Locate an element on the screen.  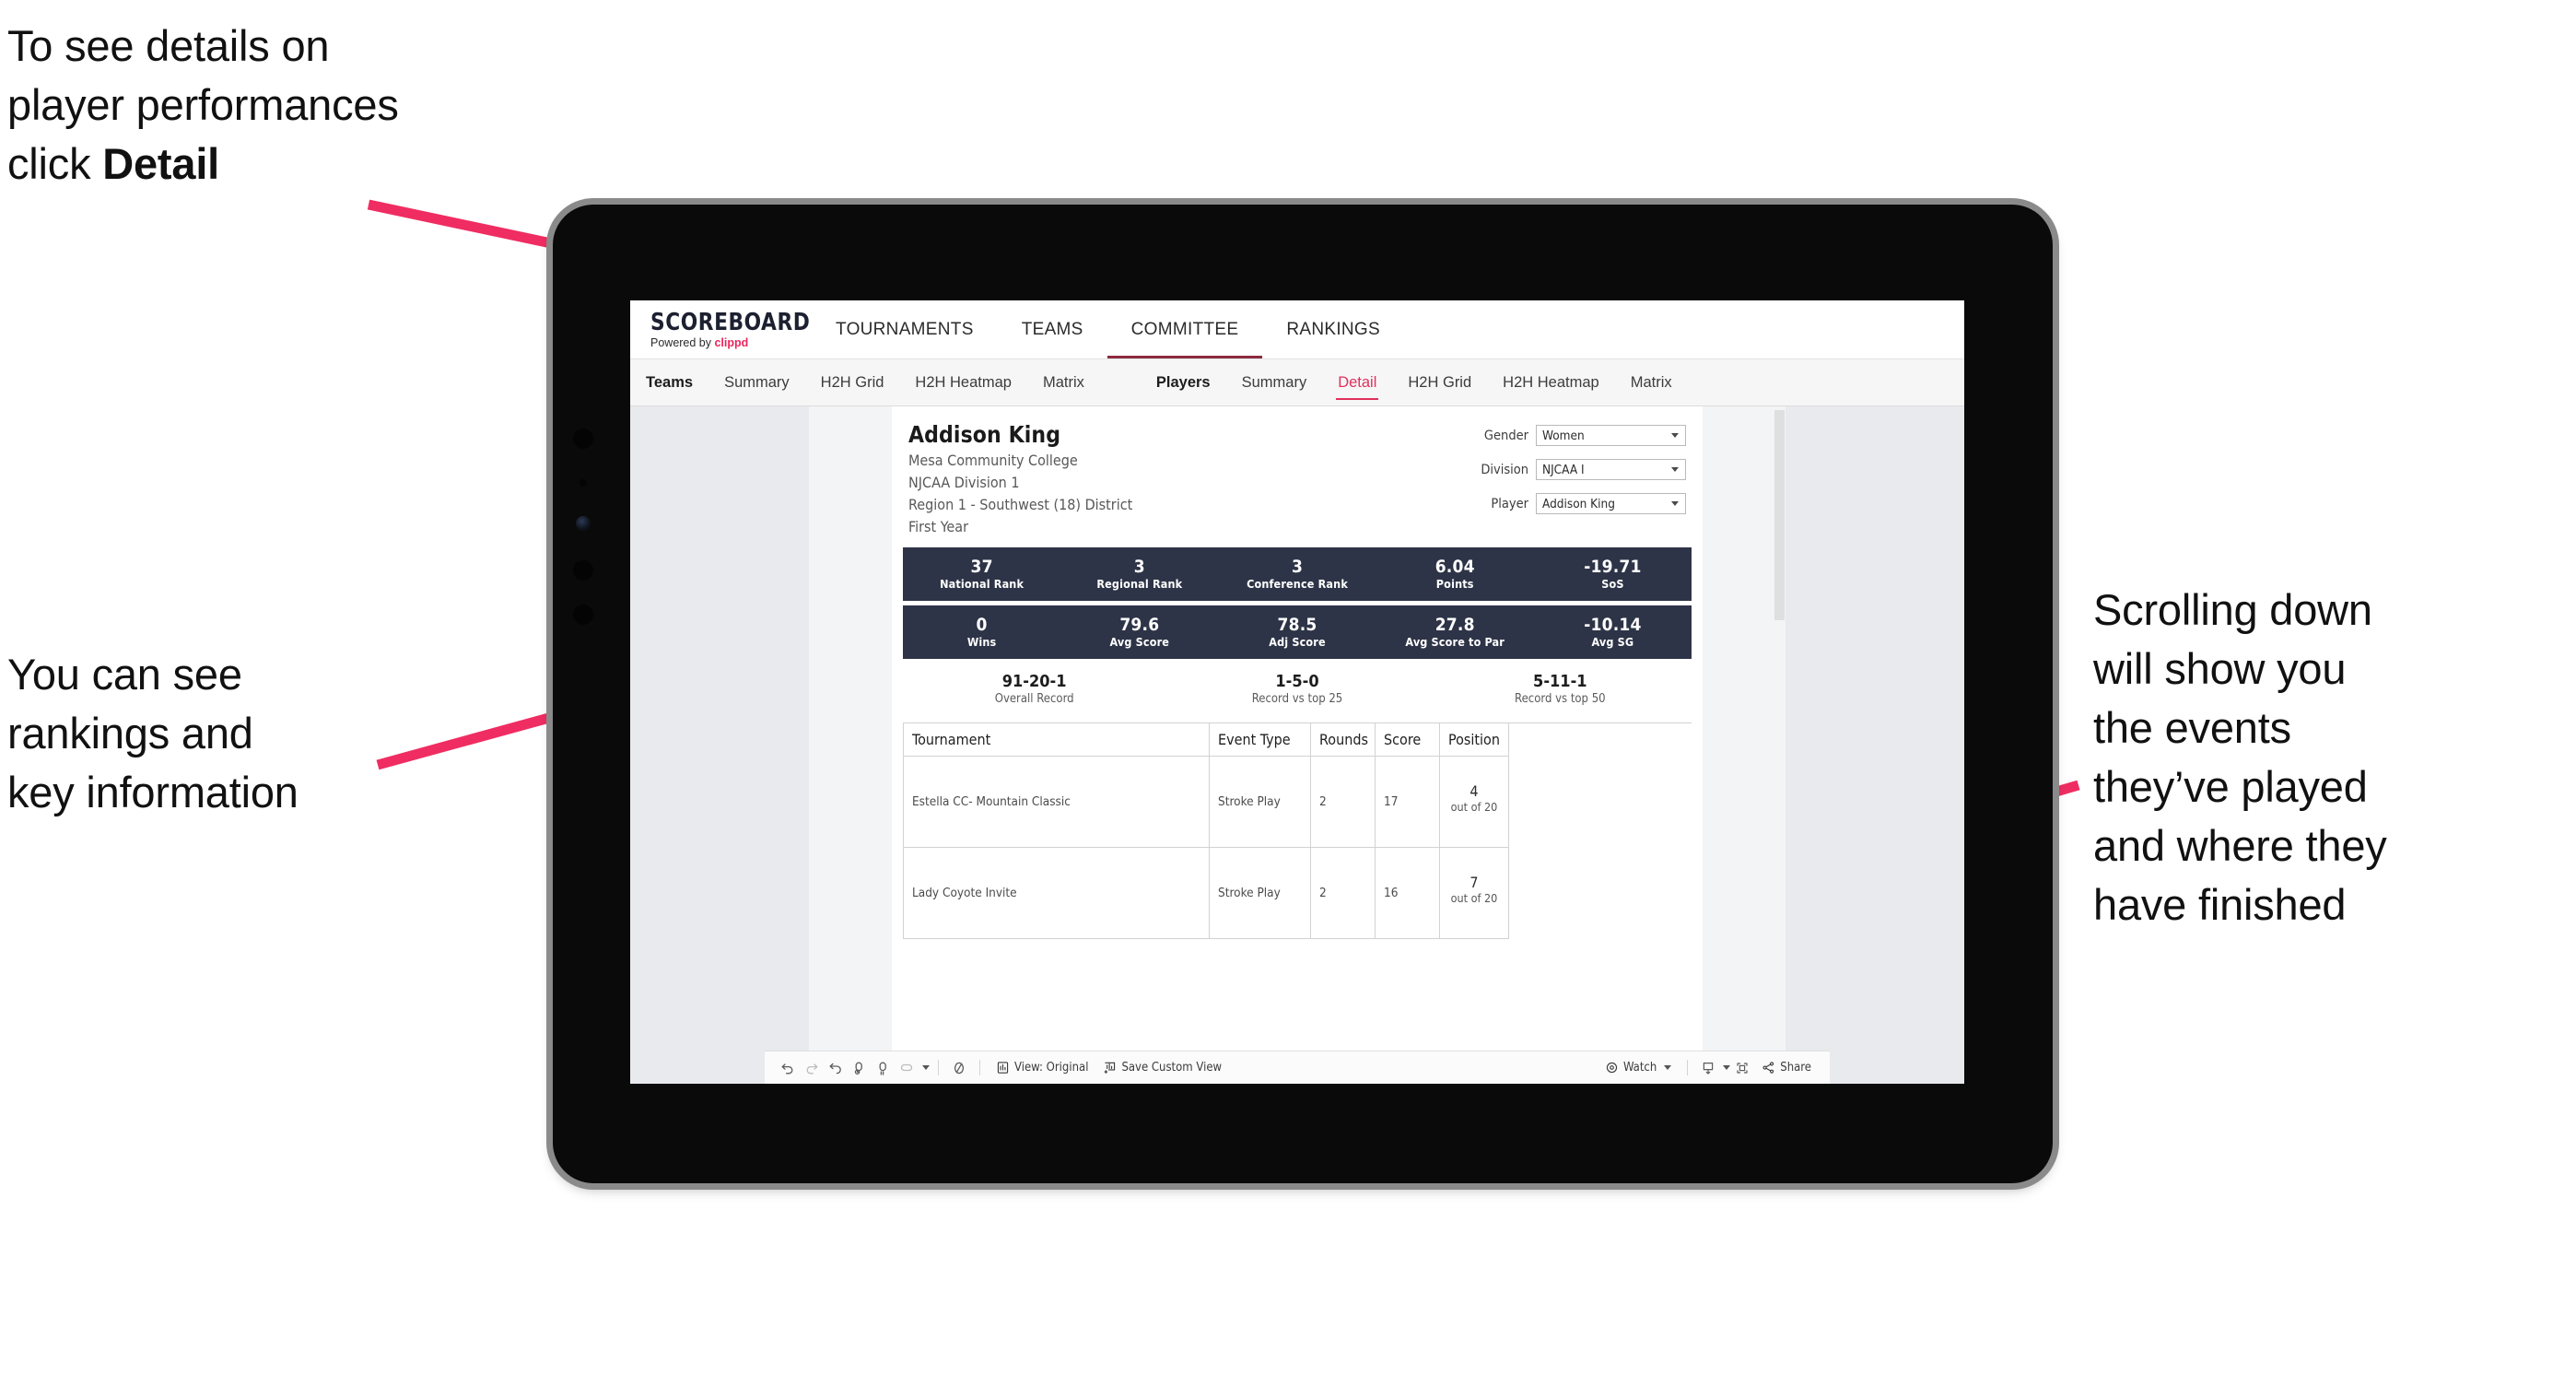
loop-icon is located at coordinates (907, 1068).